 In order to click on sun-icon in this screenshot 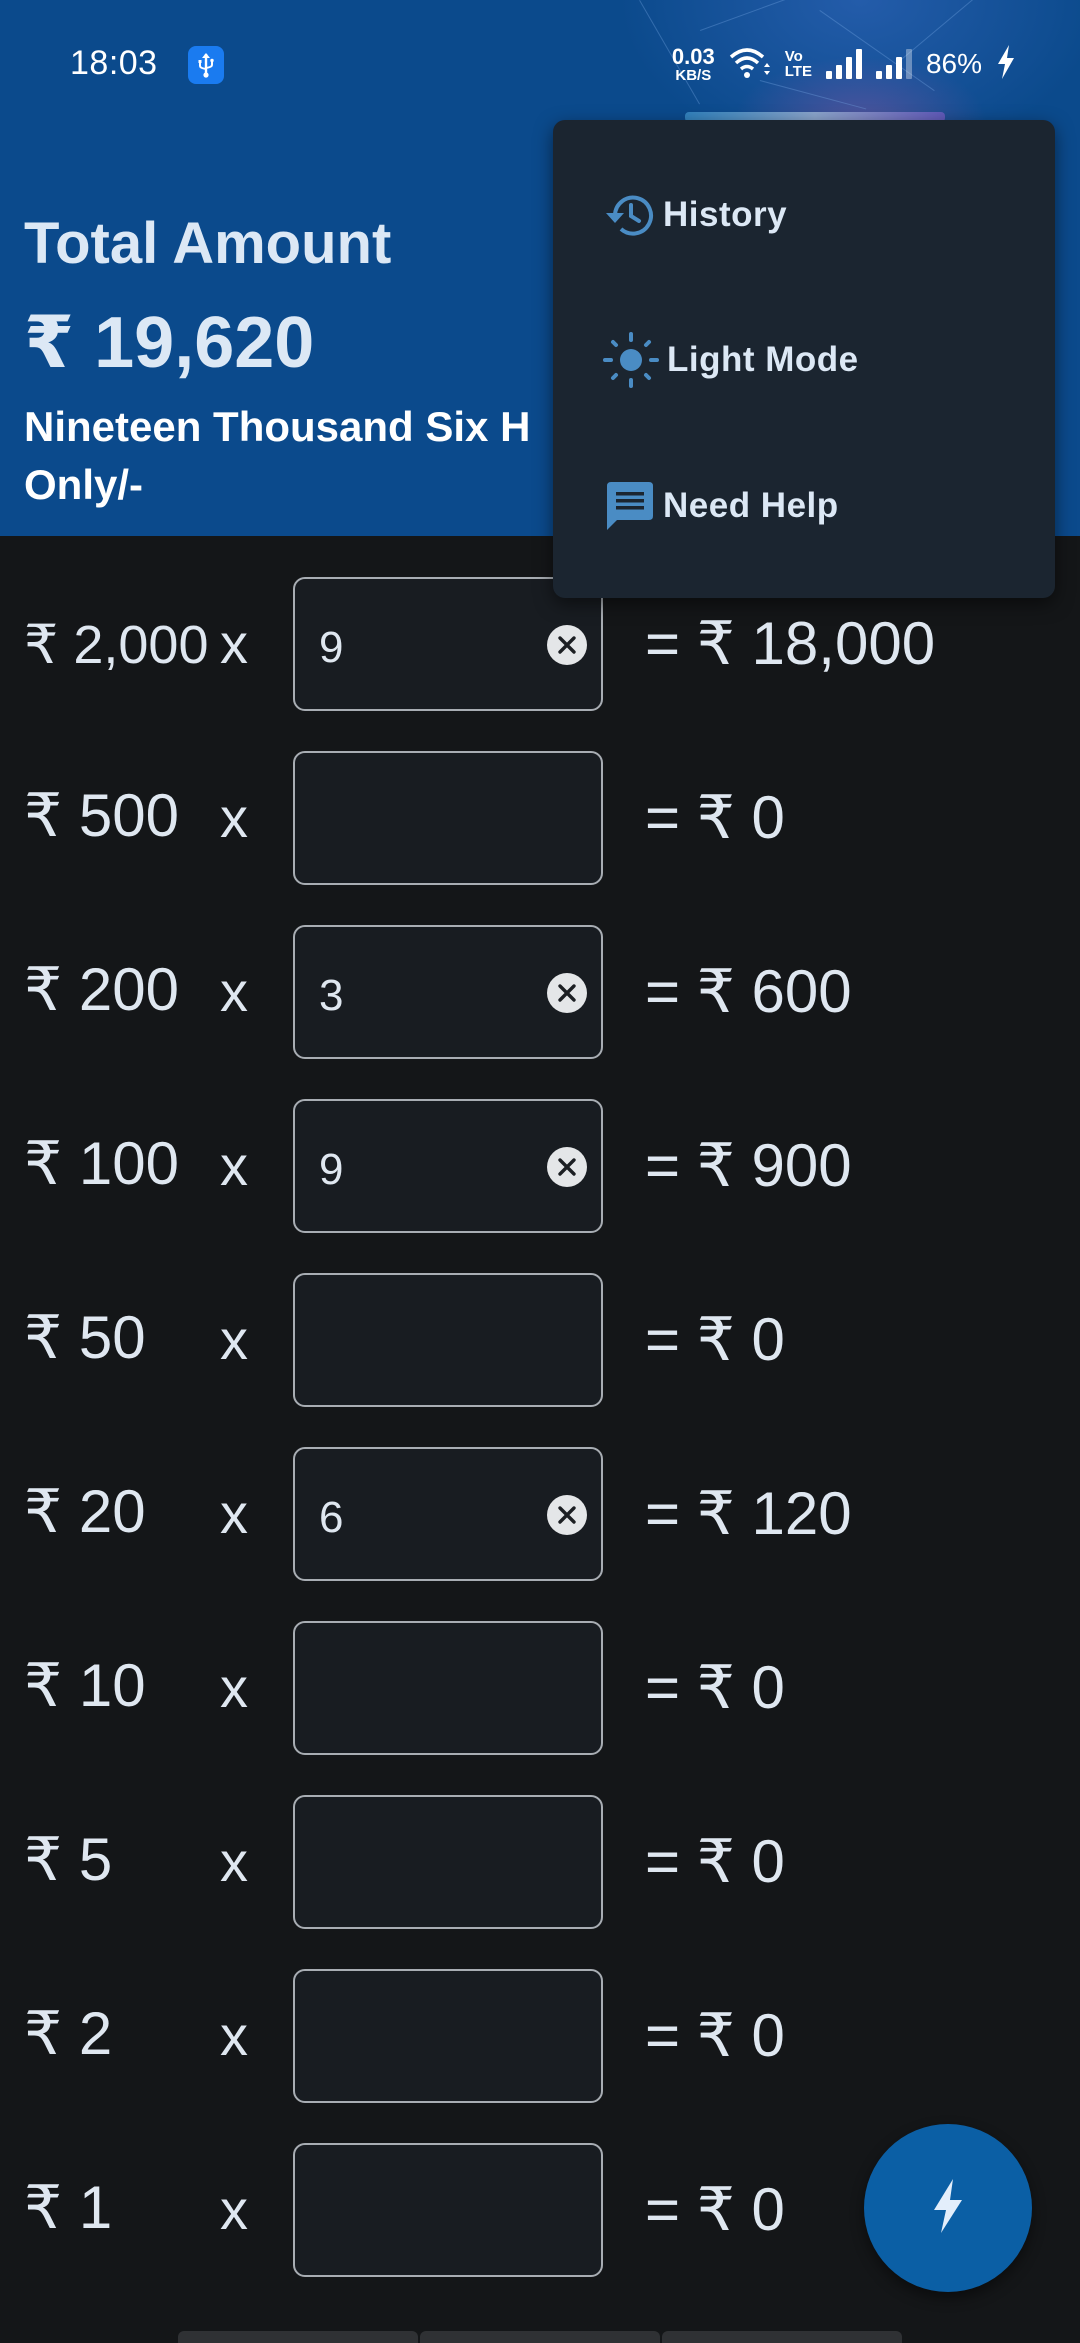, I will do `click(631, 360)`.